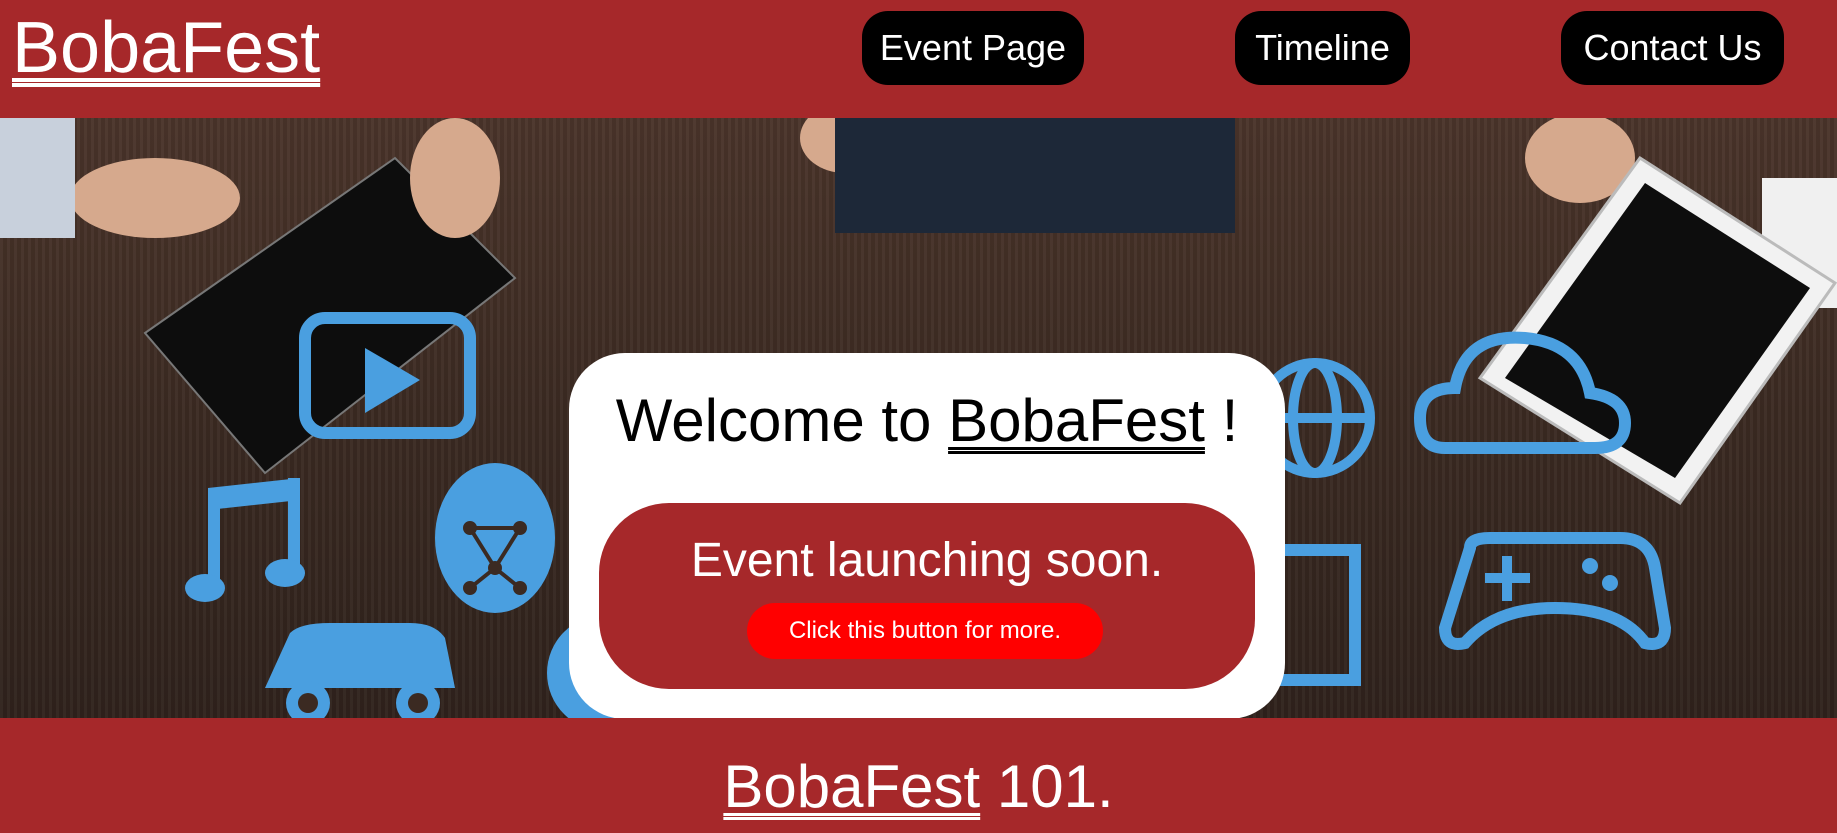 The width and height of the screenshot is (1837, 833). I want to click on launch-text: Event launching soon., so click(927, 560).